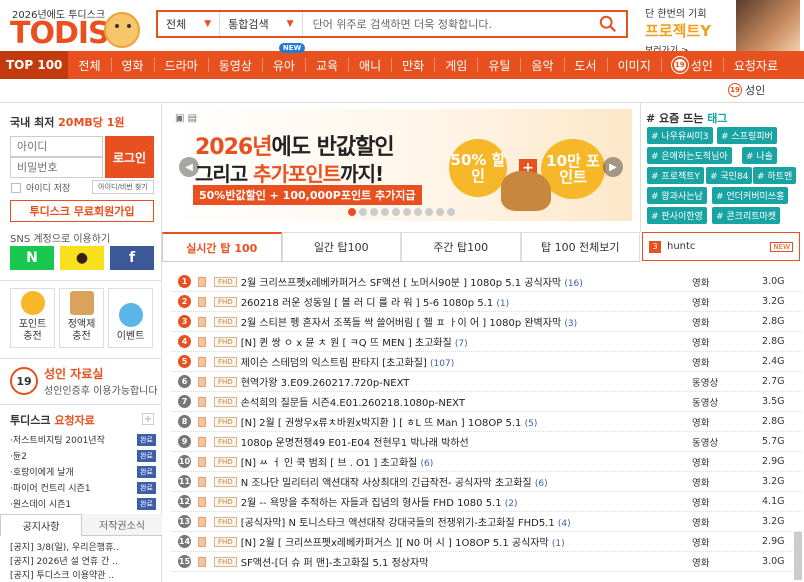  I want to click on tag-chip: # 스프링피버, so click(747, 135).